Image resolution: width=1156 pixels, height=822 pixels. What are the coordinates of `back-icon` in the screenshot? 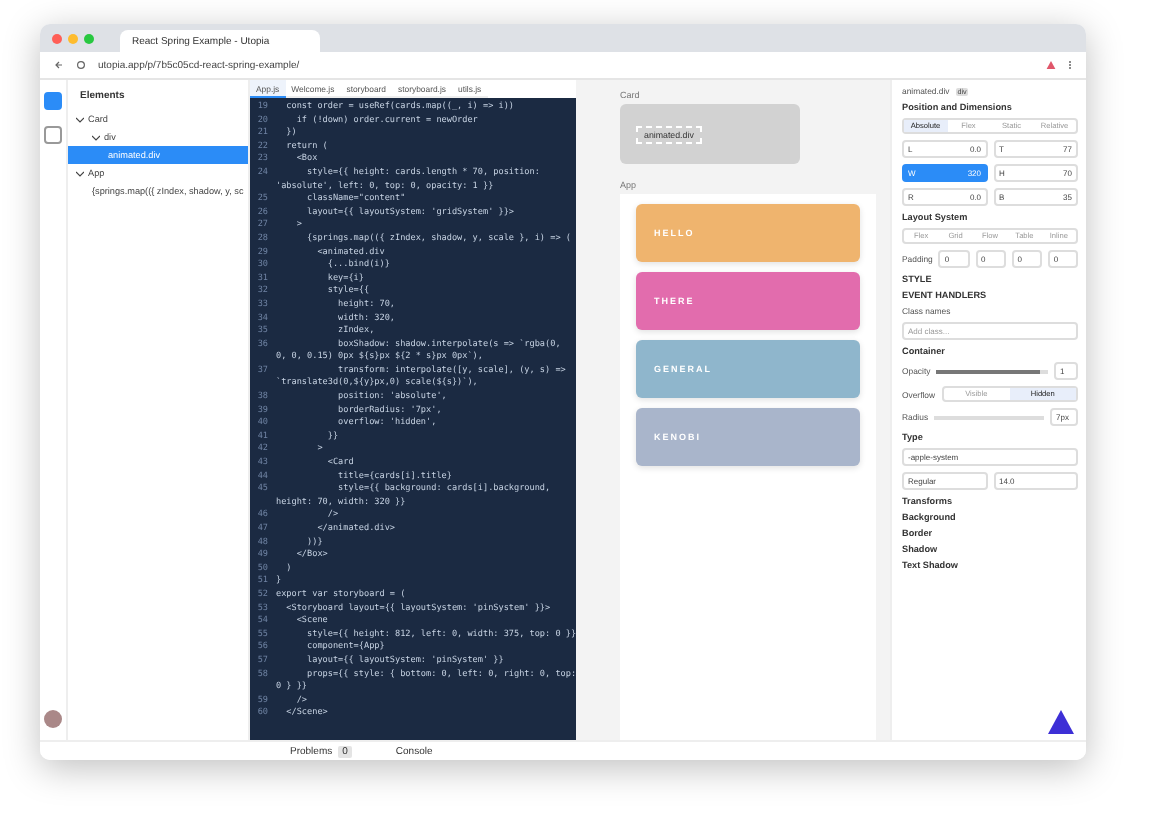 It's located at (59, 65).